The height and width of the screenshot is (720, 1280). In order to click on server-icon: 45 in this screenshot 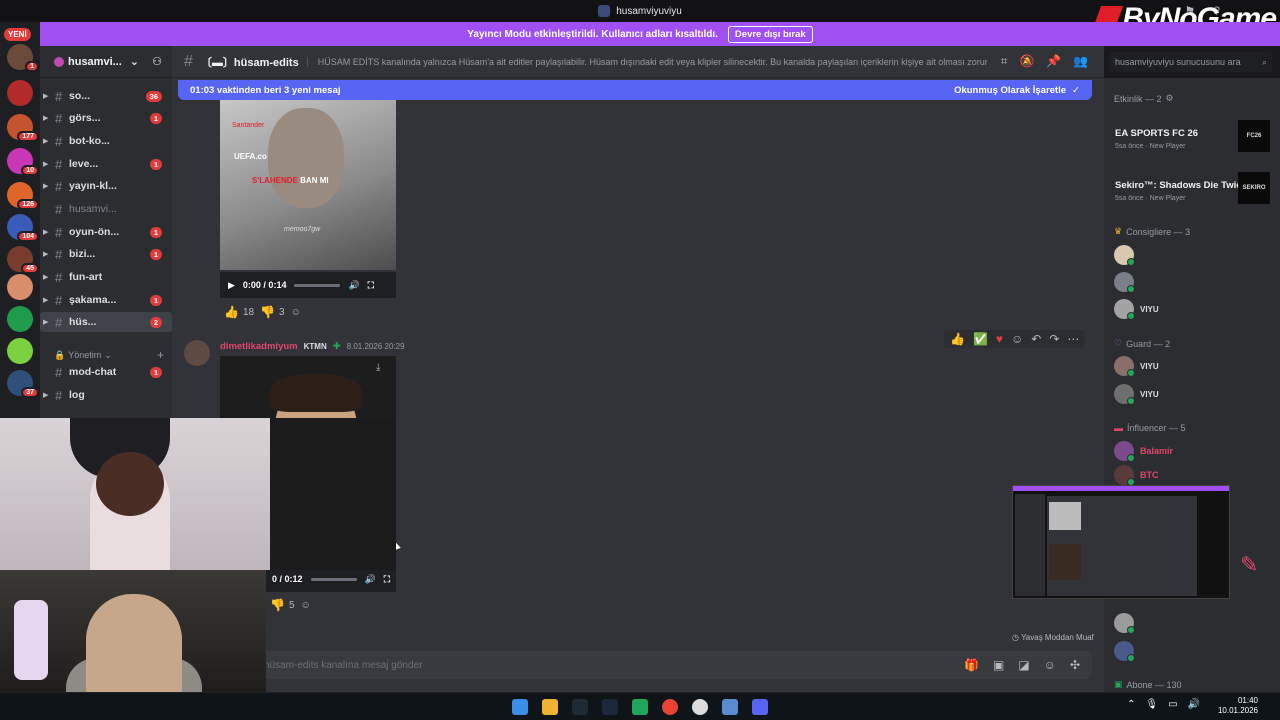, I will do `click(23, 260)`.